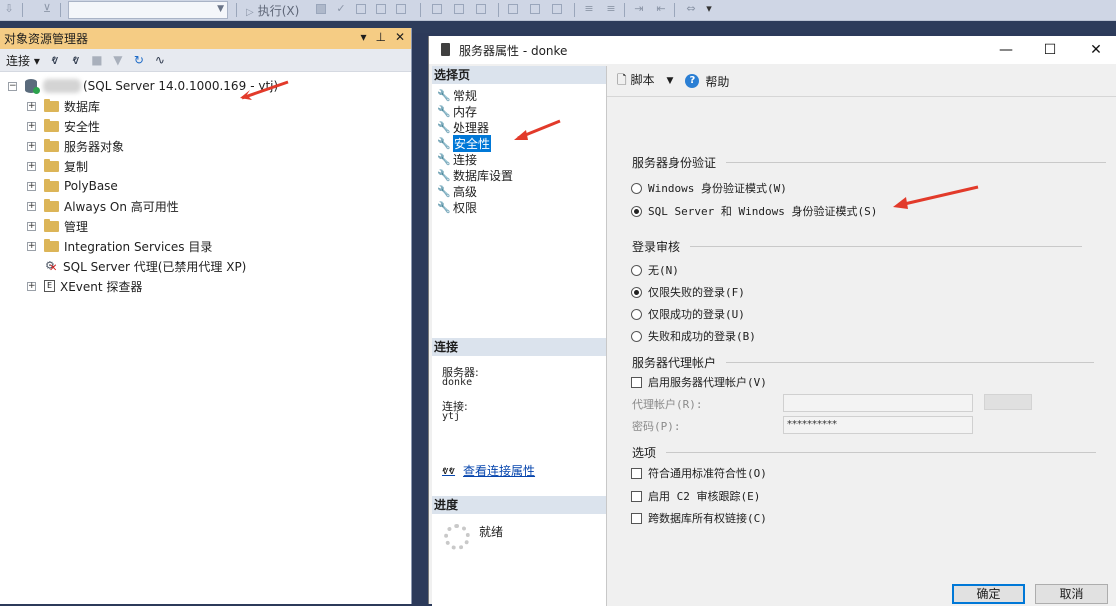 This screenshot has width=1116, height=606. Describe the element at coordinates (84, 286) in the screenshot. I see `tree-node-xevent: + E XEvent 探查器` at that location.